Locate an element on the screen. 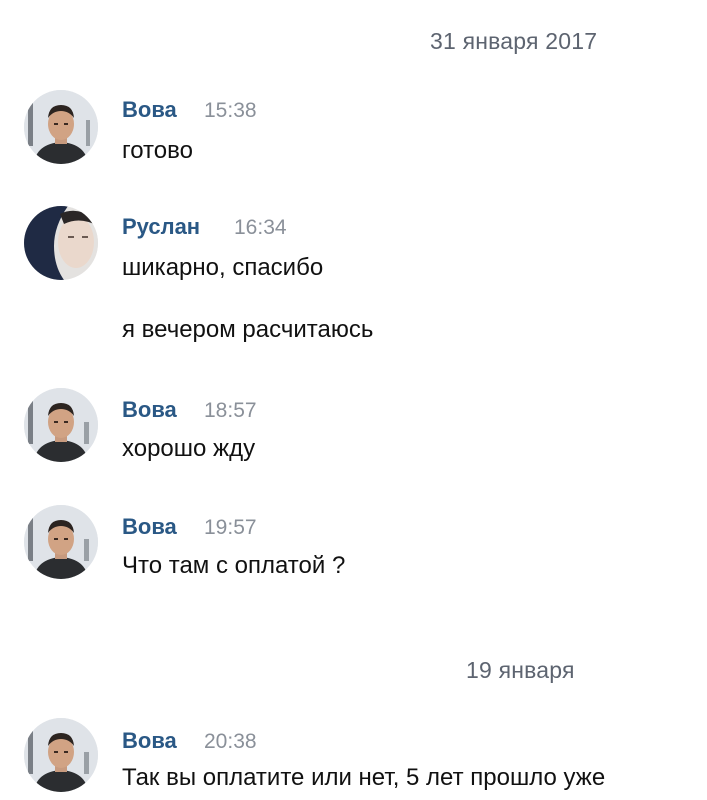  date-separator: 31 января 2017 is located at coordinates (514, 41).